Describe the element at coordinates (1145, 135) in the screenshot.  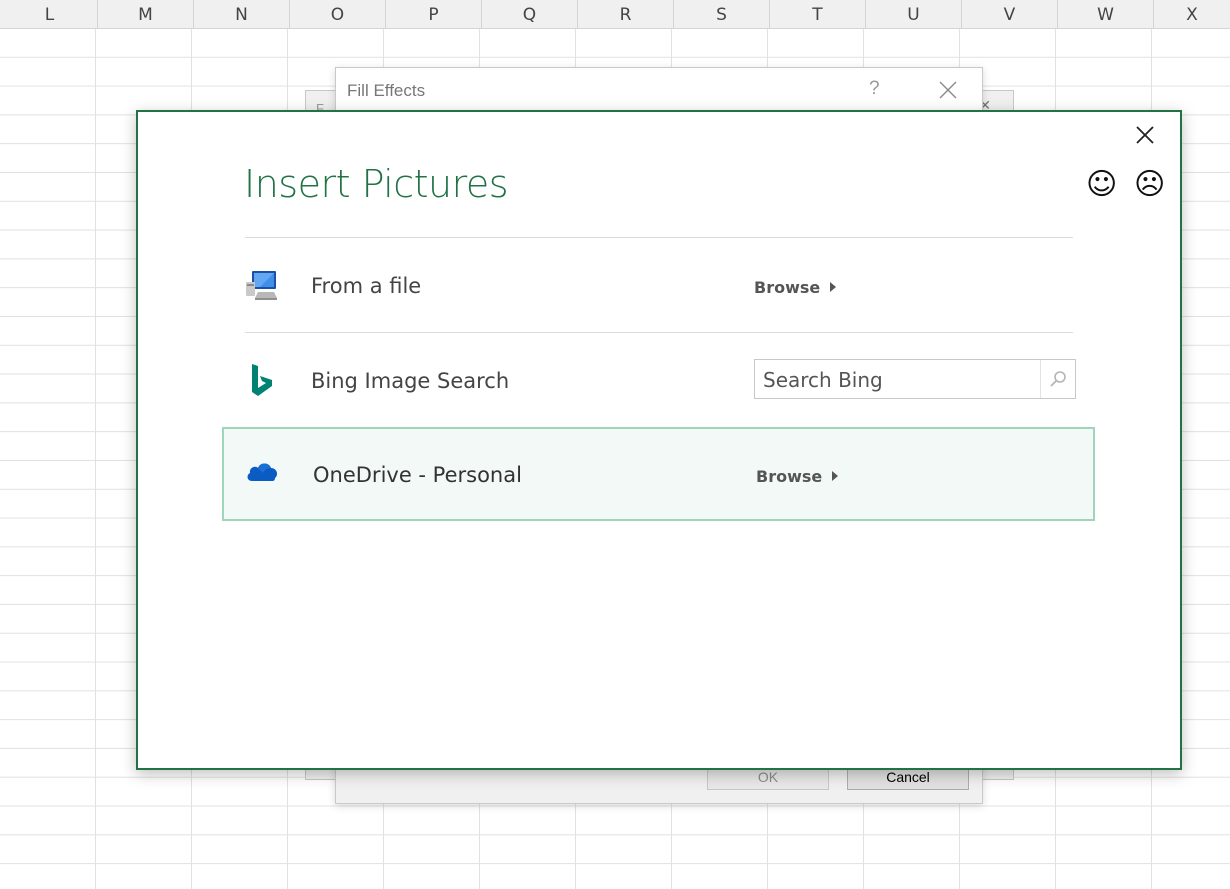
I see `close-icon` at that location.